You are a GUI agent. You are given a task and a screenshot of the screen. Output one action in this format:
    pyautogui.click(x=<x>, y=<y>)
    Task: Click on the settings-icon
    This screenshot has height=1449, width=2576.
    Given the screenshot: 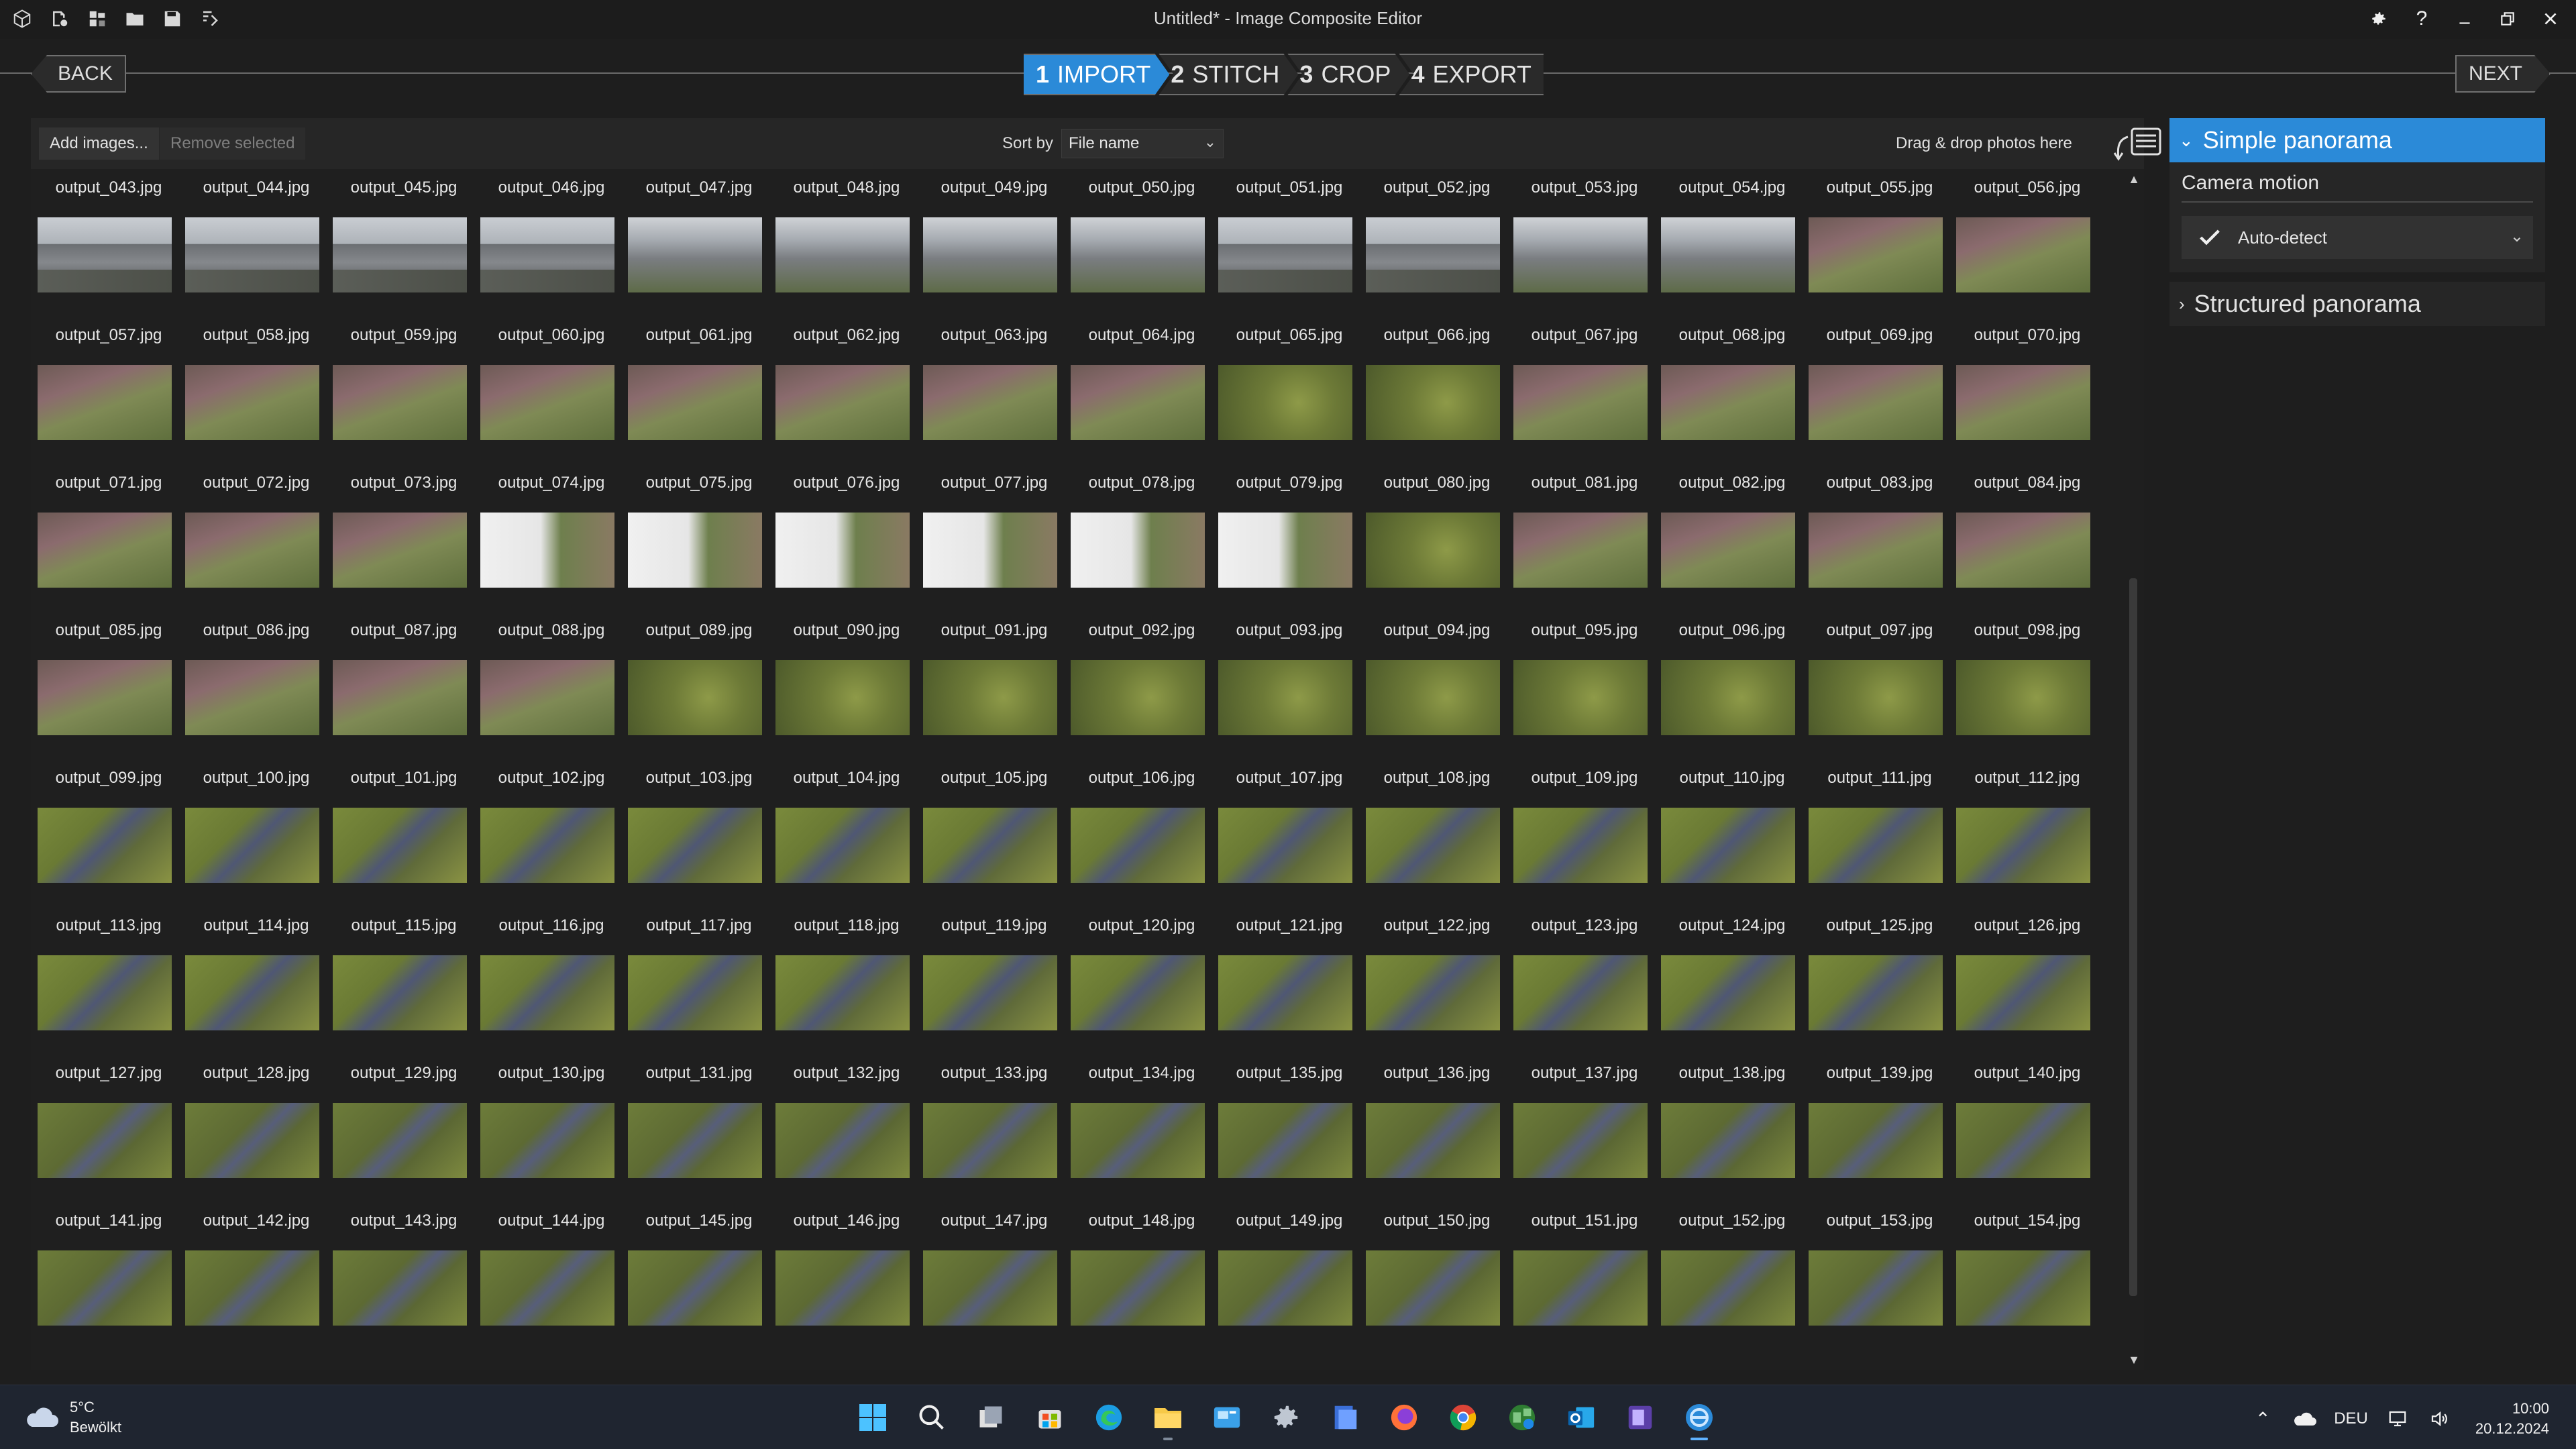 What is the action you would take?
    pyautogui.click(x=1286, y=1417)
    